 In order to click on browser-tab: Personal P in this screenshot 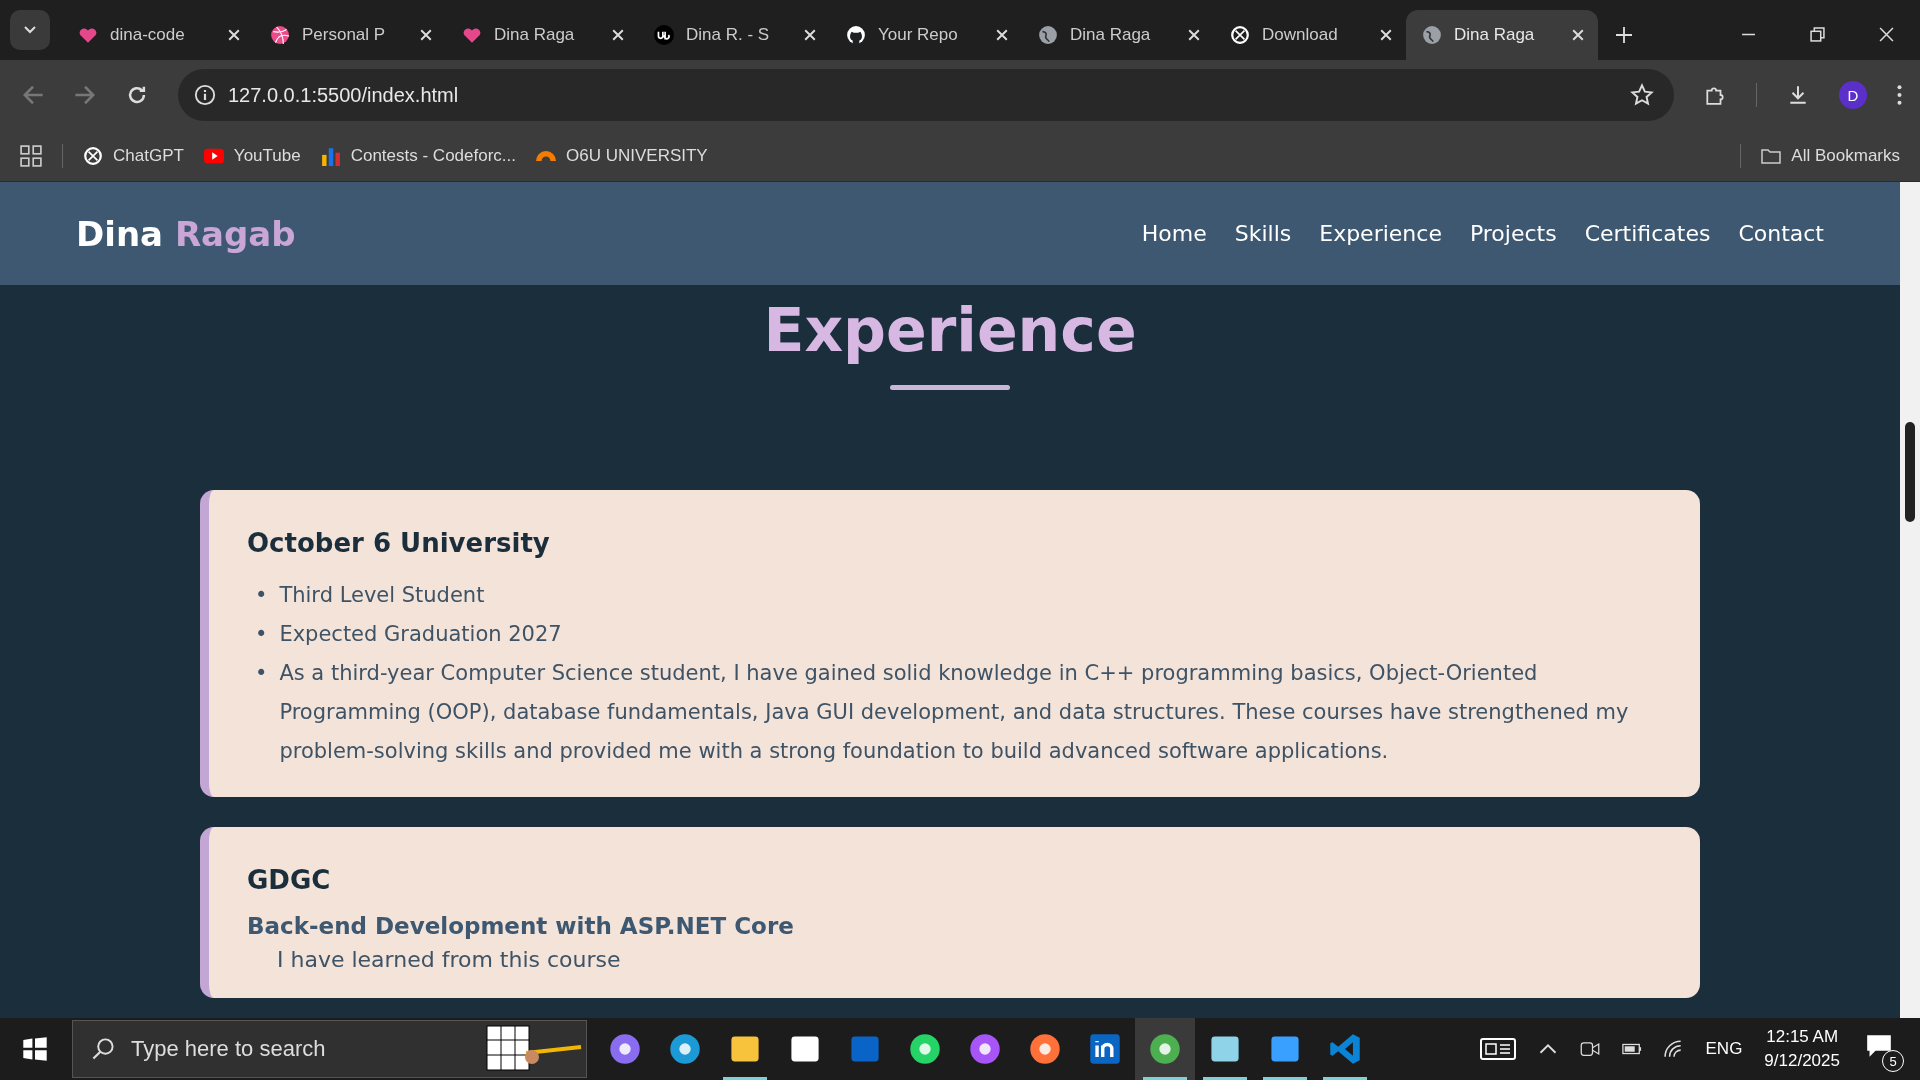, I will do `click(350, 35)`.